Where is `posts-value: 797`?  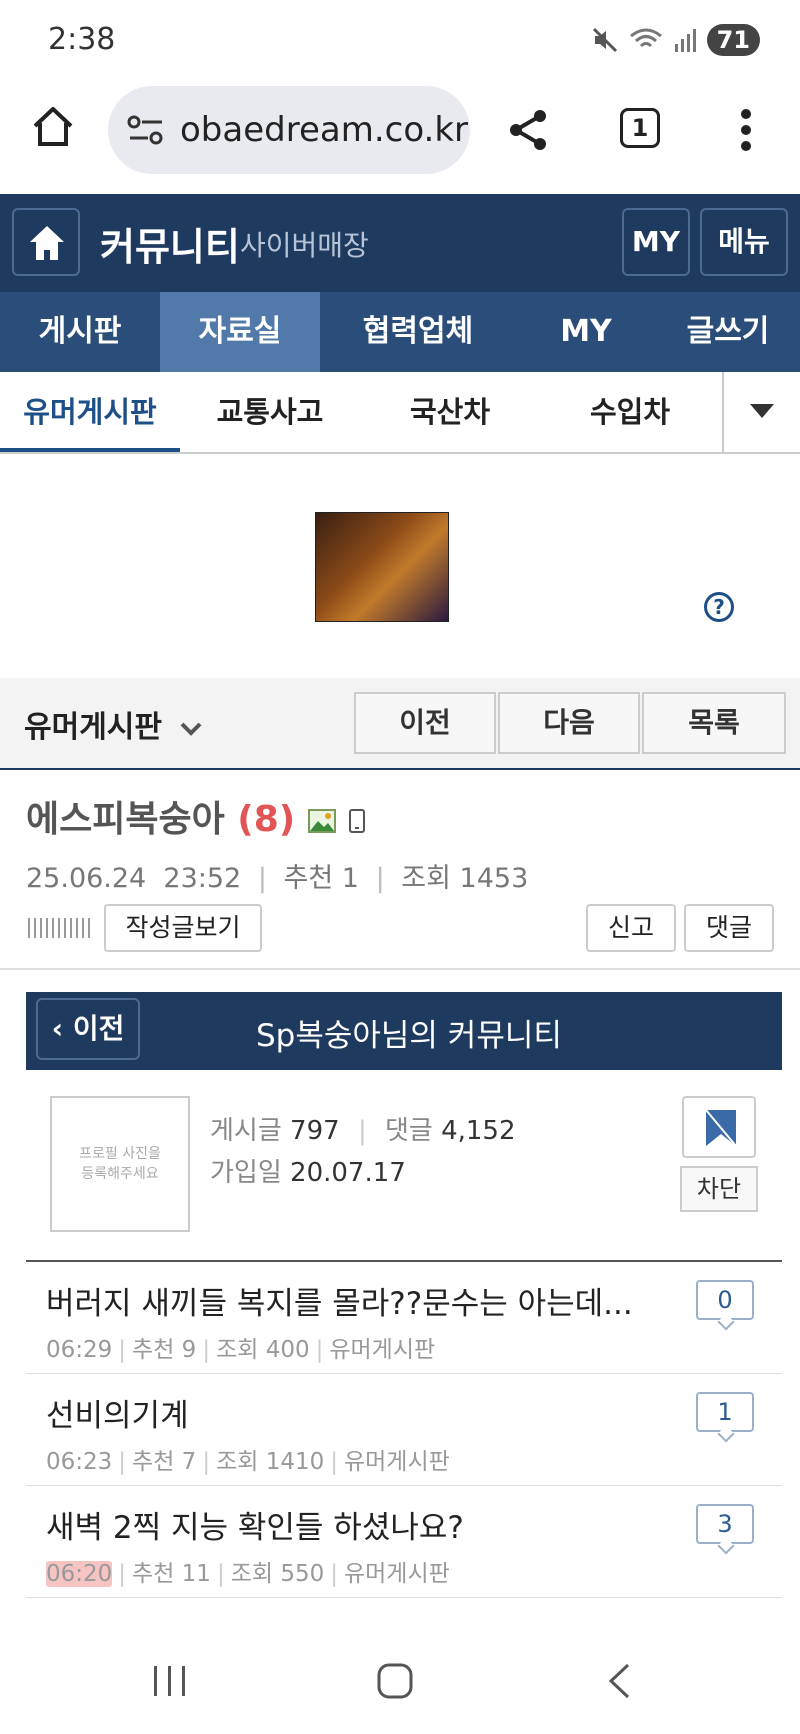
posts-value: 797 is located at coordinates (315, 1131).